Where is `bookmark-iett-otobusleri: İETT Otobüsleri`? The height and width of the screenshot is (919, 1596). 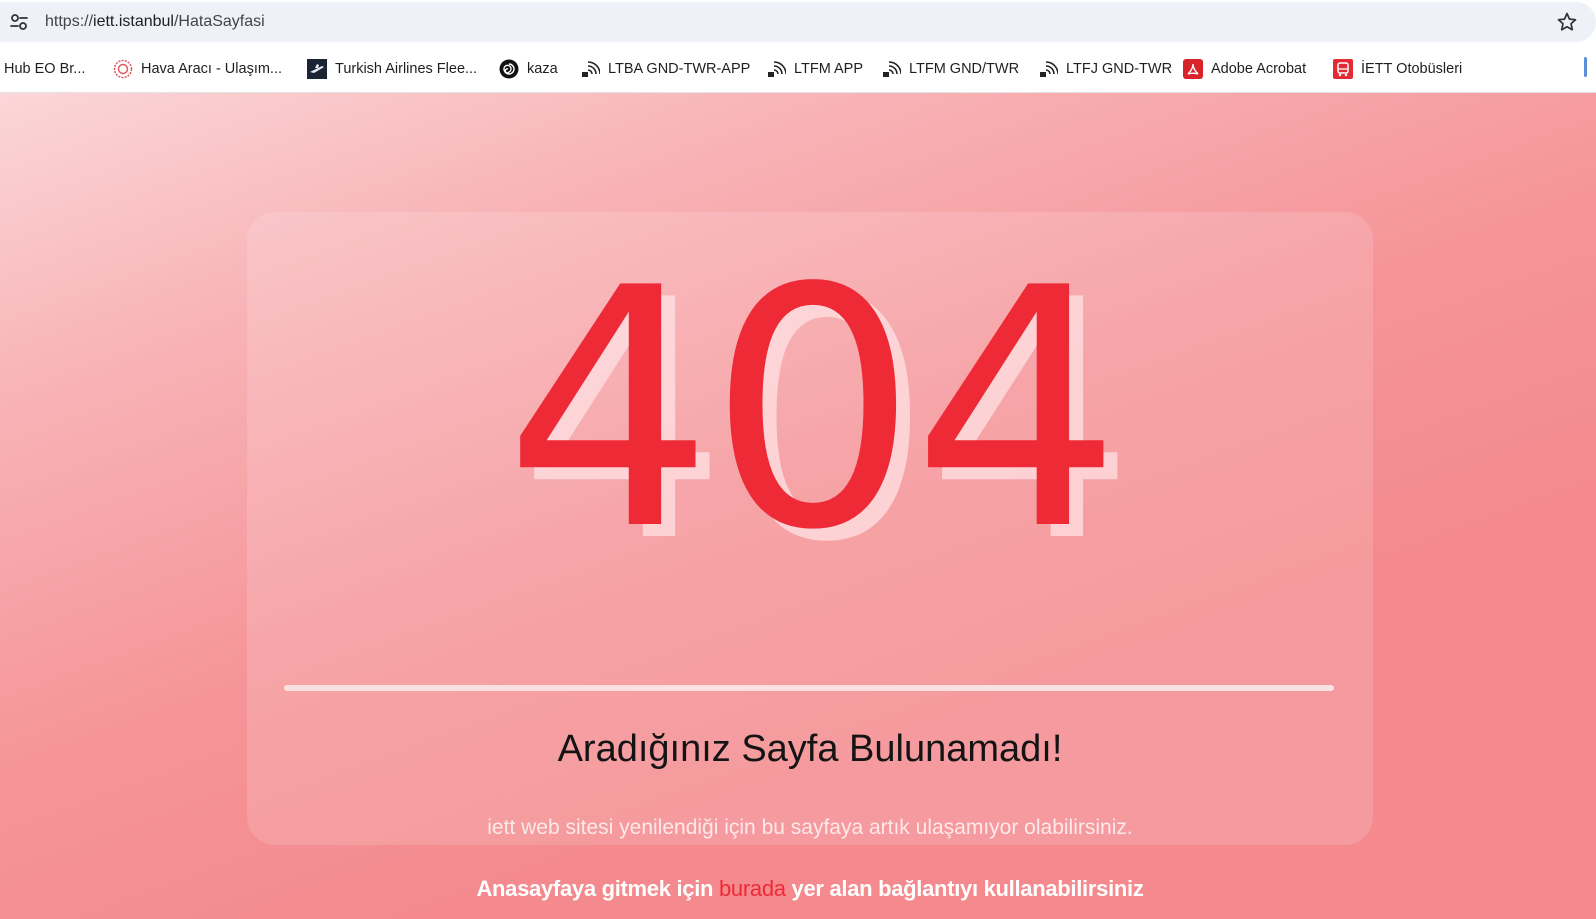 bookmark-iett-otobusleri: İETT Otobüsleri is located at coordinates (1397, 69).